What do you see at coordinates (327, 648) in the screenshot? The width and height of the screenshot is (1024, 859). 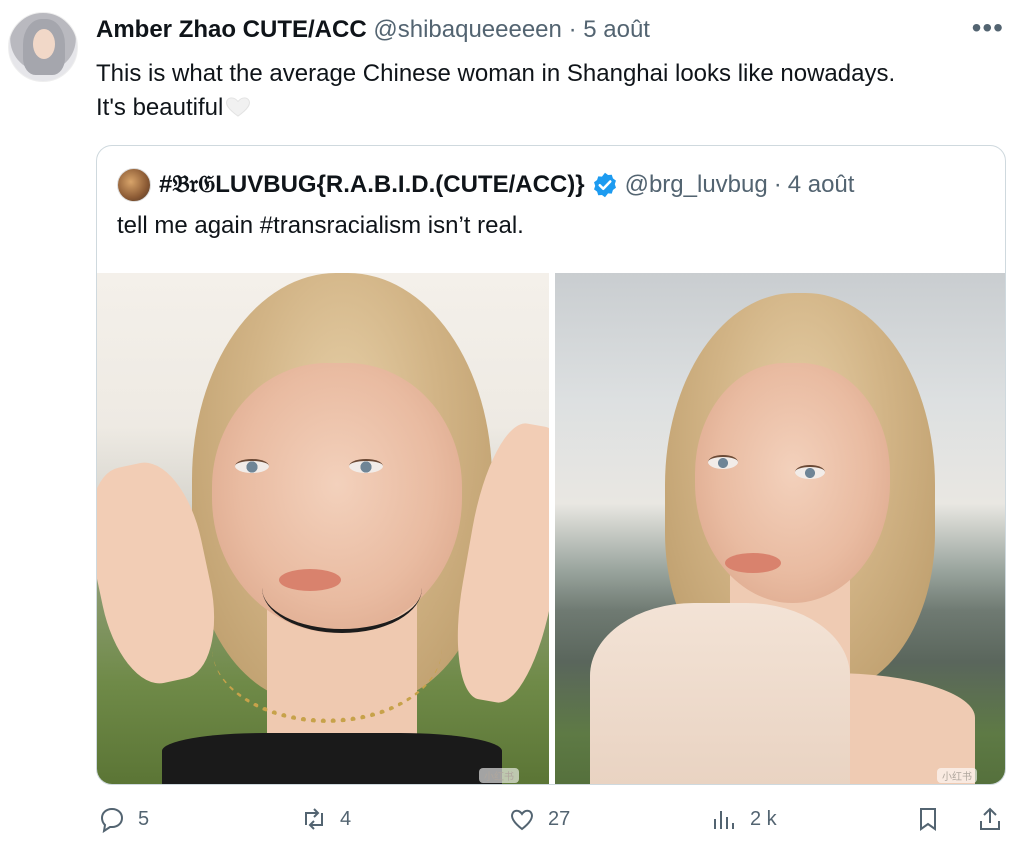 I see `chain-necklace` at bounding box center [327, 648].